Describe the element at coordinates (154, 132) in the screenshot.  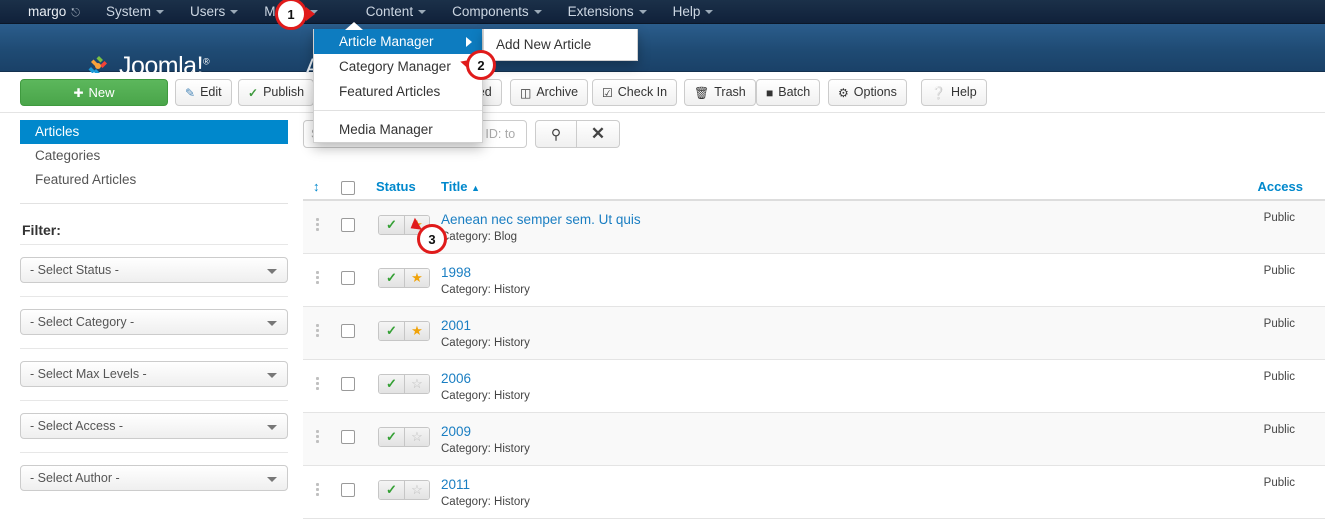
I see `sidebar-item-articles: Articles` at that location.